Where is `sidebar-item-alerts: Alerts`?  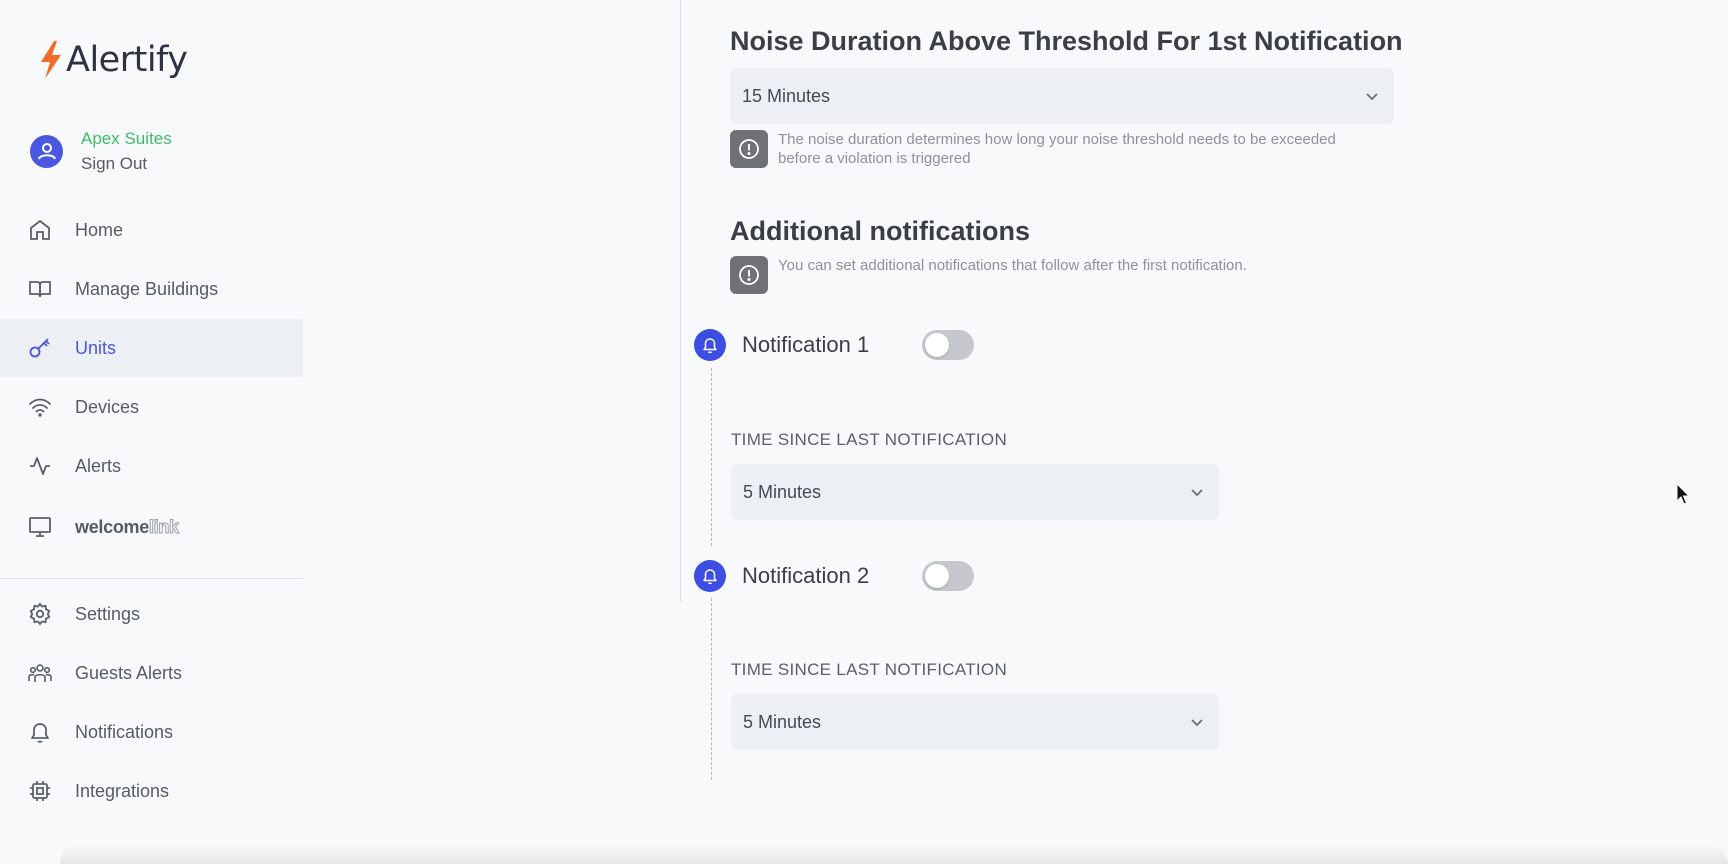
sidebar-item-alerts: Alerts is located at coordinates (151, 466).